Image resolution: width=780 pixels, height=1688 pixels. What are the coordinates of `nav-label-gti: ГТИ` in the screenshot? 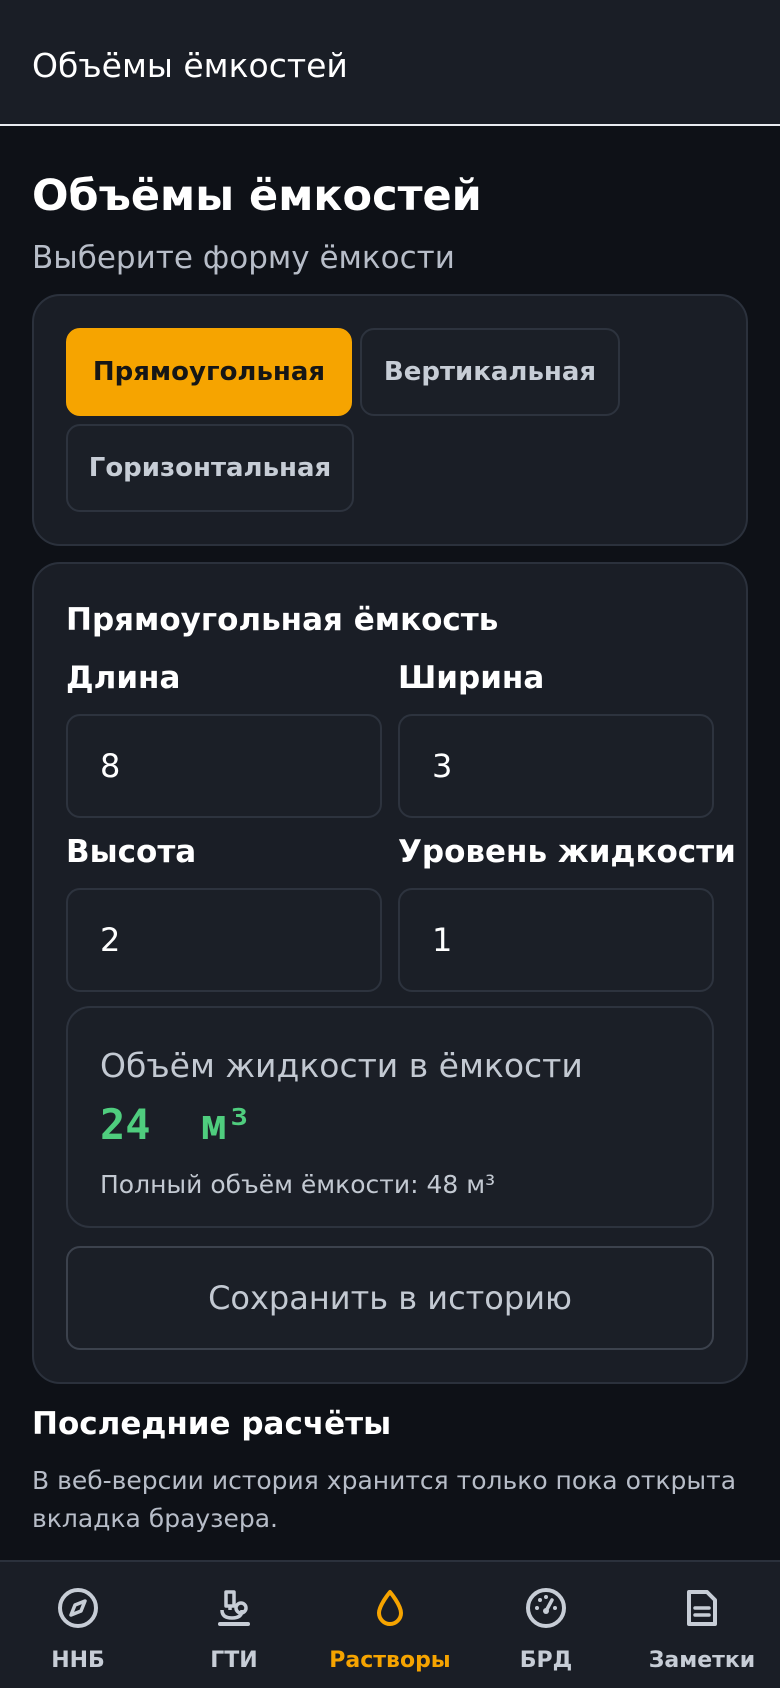 It's located at (234, 1660).